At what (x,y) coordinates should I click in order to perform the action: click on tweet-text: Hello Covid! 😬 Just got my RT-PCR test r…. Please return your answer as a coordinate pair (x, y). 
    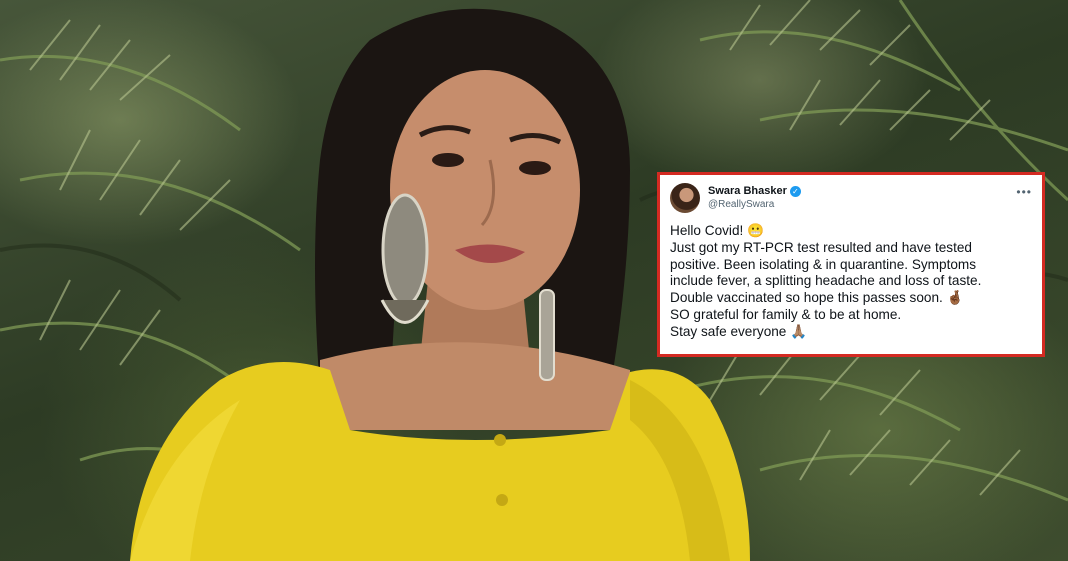
    Looking at the image, I should click on (851, 282).